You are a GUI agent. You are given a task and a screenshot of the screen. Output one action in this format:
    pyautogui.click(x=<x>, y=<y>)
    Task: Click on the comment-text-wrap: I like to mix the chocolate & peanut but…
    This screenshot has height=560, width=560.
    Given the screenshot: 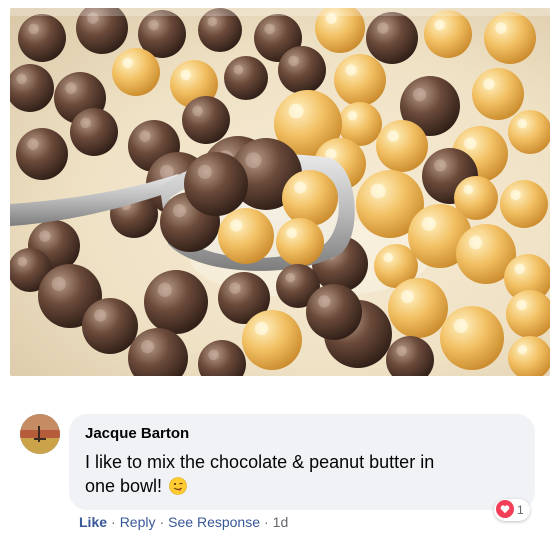 What is the action you would take?
    pyautogui.click(x=264, y=475)
    